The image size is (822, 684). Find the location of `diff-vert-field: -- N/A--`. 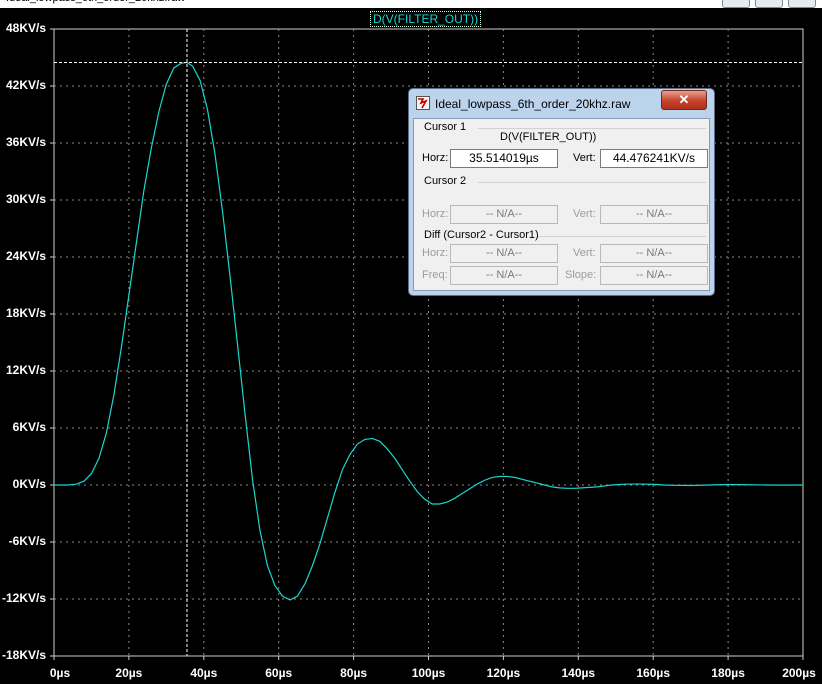

diff-vert-field: -- N/A-- is located at coordinates (654, 253).